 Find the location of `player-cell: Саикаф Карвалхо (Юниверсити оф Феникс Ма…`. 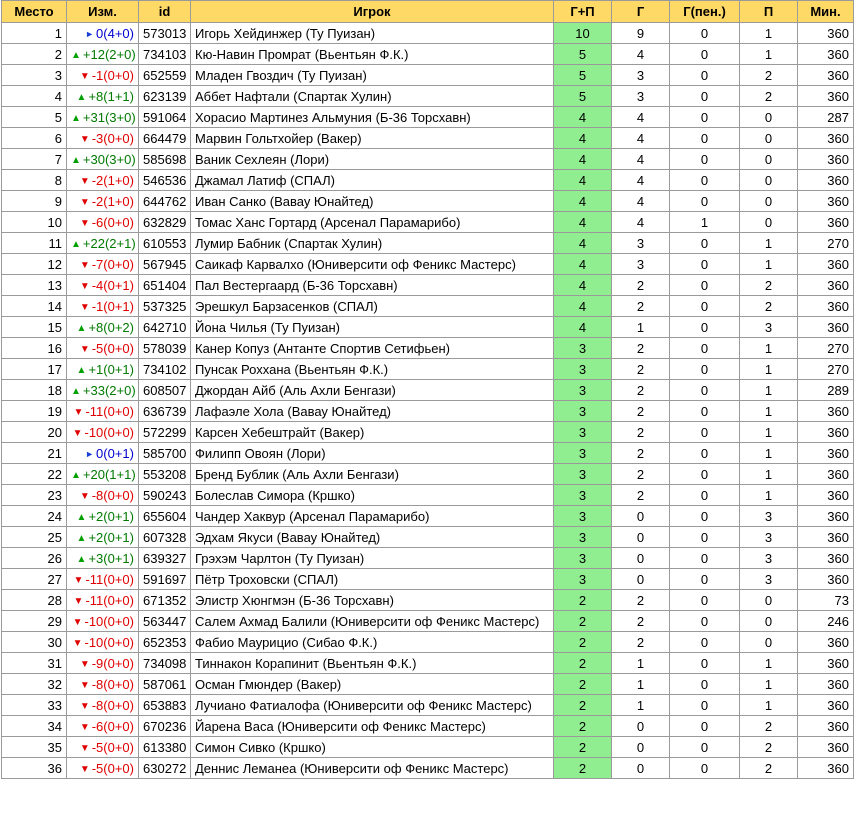

player-cell: Саикаф Карвалхо (Юниверсити оф Феникс Ма… is located at coordinates (372, 264).